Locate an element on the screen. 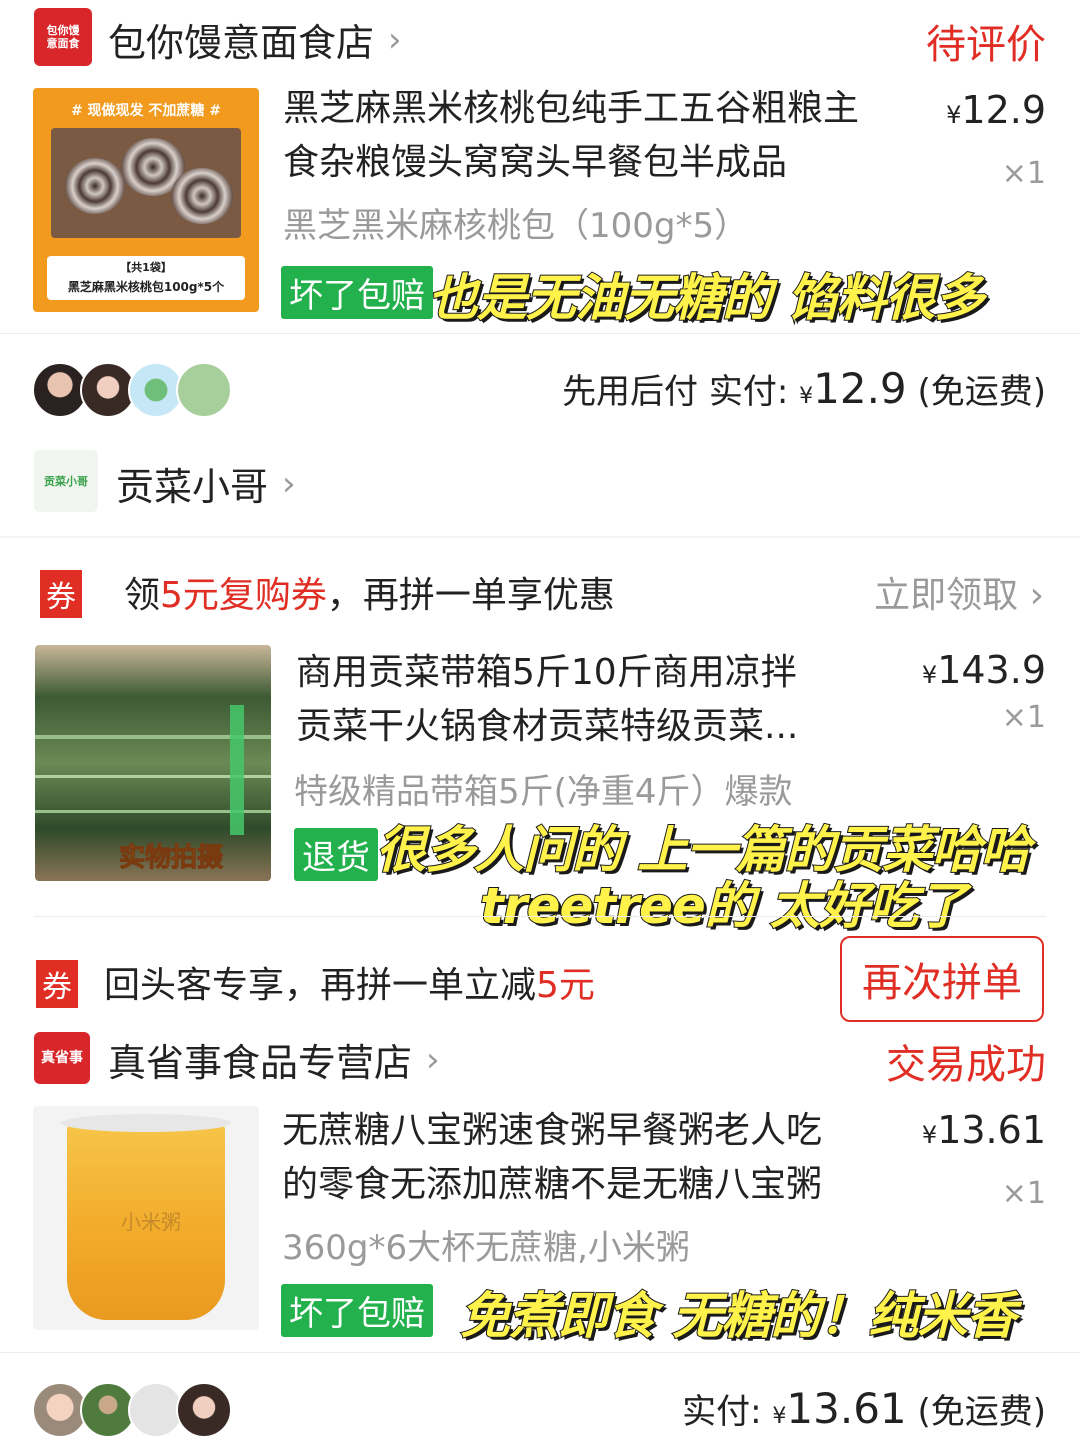 This screenshot has width=1080, height=1440. image-caption: 黑芝麻黑米核桃包100g*5个 is located at coordinates (146, 287).